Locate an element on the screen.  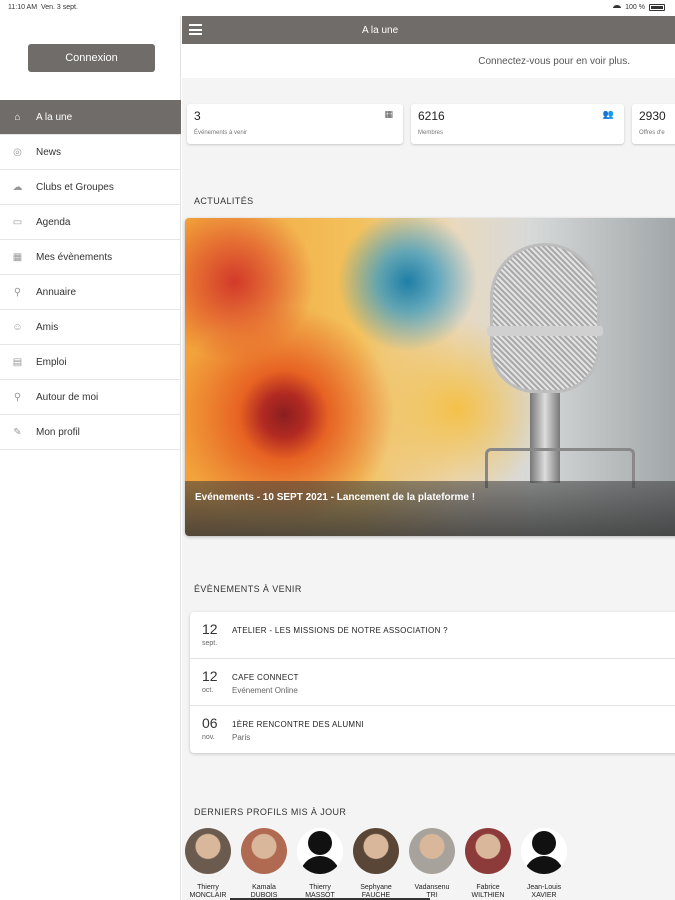
stat-value: 6216 is located at coordinates (431, 116).